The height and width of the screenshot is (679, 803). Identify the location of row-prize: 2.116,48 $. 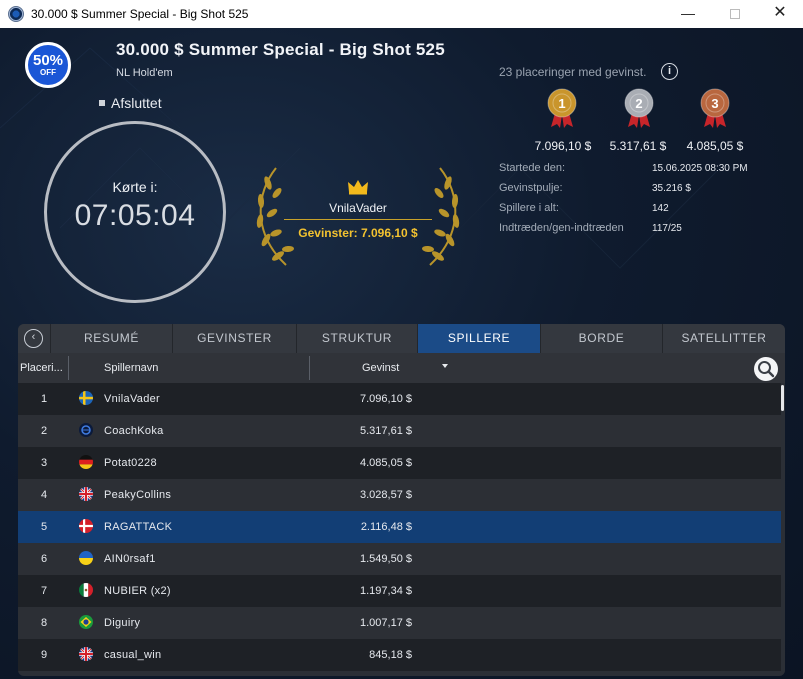
(386, 527).